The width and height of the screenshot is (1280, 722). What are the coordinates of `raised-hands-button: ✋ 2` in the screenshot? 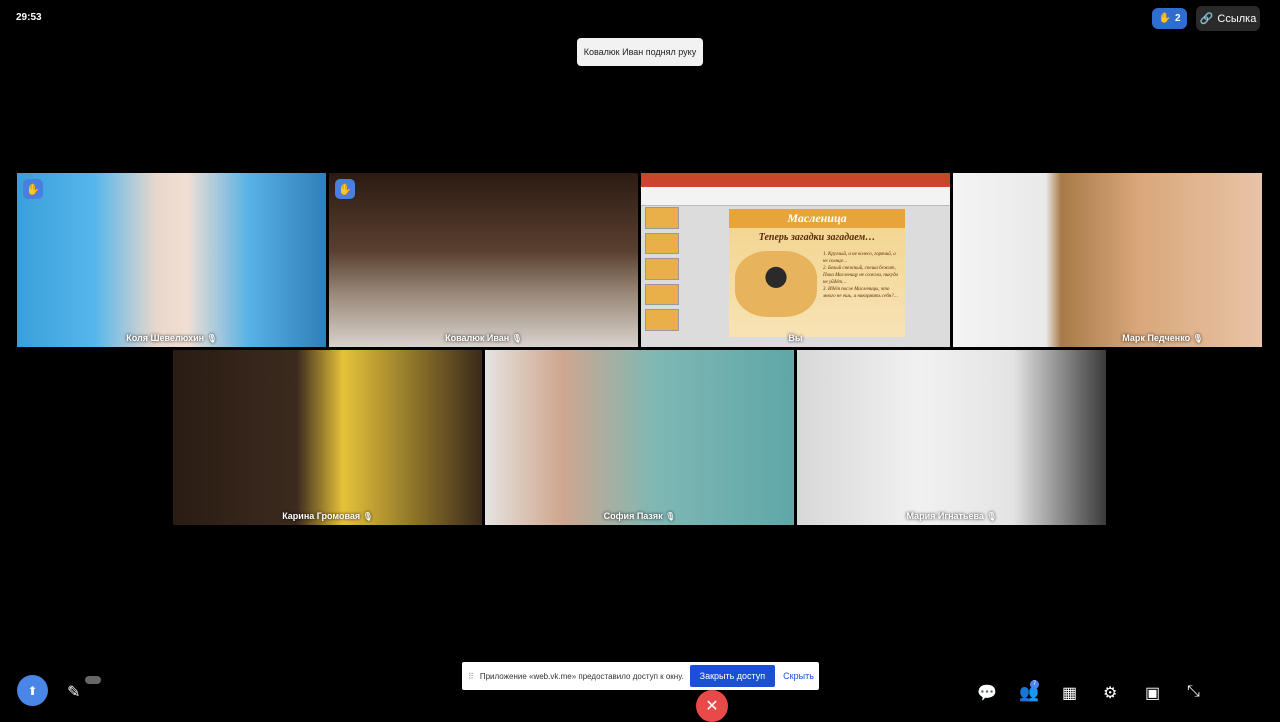 It's located at (1169, 18).